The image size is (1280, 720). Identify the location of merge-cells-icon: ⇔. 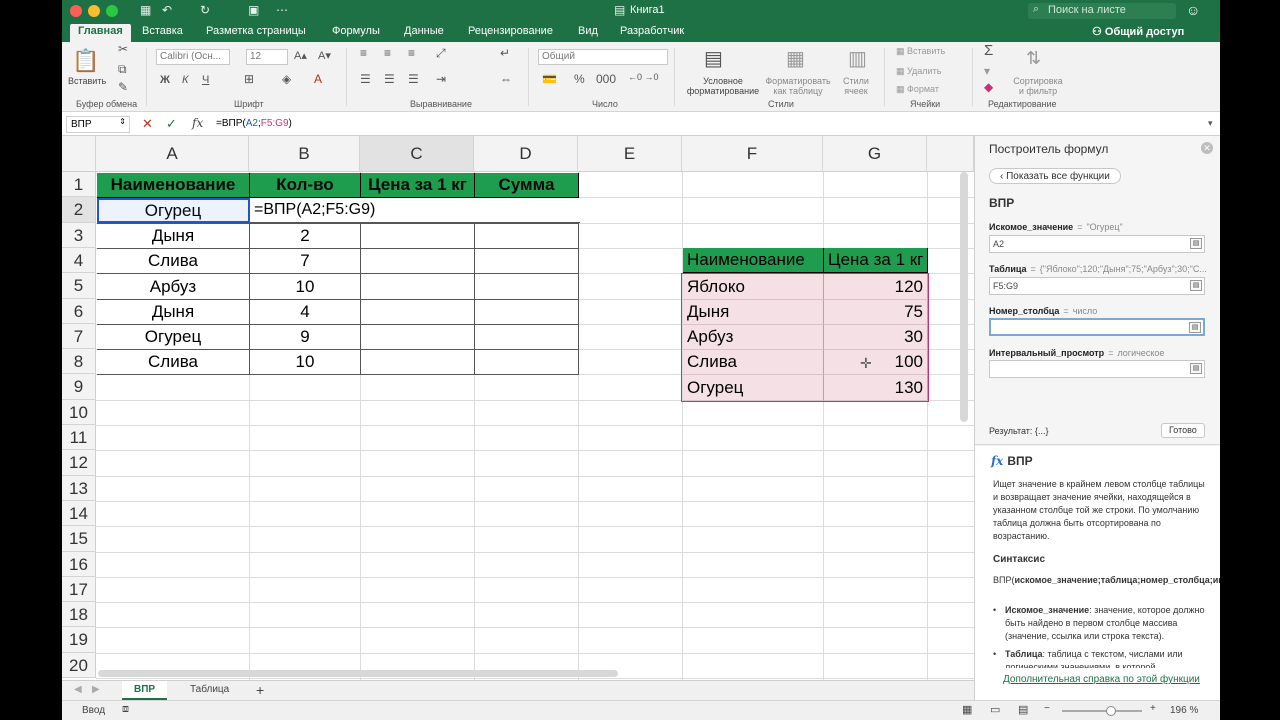
(506, 79).